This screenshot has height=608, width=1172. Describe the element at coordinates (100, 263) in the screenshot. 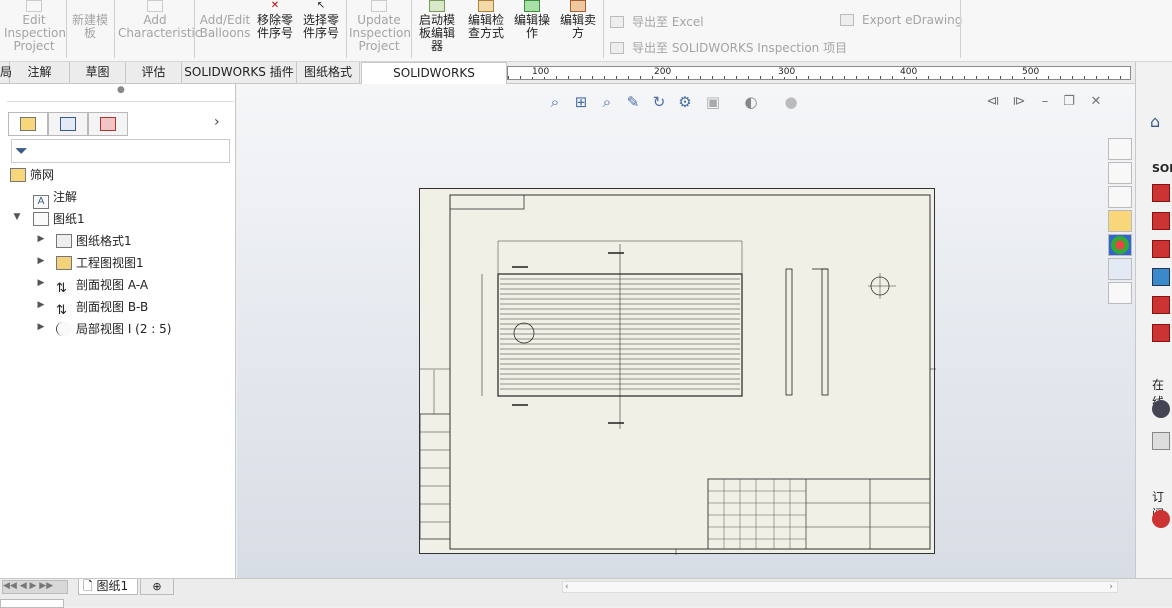

I see `tree-item-drawing-view1: 工程图视图1` at that location.